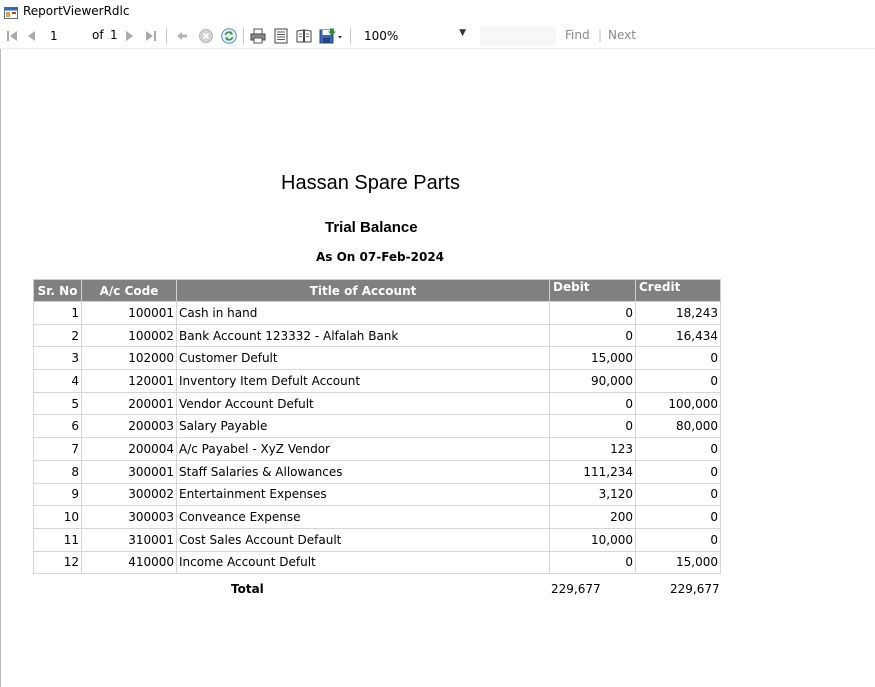 The image size is (875, 687). I want to click on cell-sr: 3, so click(57, 358).